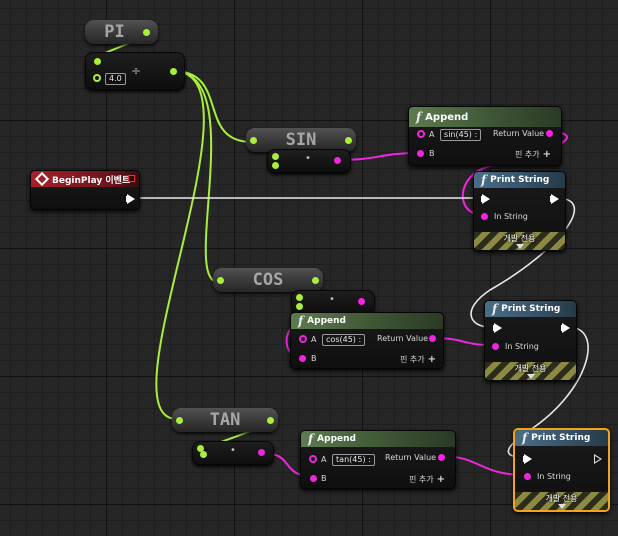 The height and width of the screenshot is (536, 618). Describe the element at coordinates (598, 459) in the screenshot. I see `print3-exec-output-pin` at that location.